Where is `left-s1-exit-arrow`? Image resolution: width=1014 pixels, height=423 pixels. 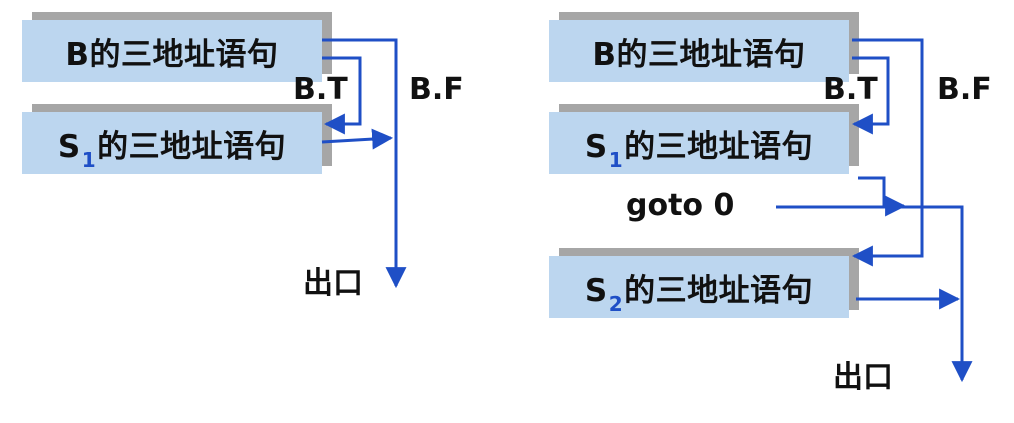
left-s1-exit-arrow is located at coordinates (357, 139).